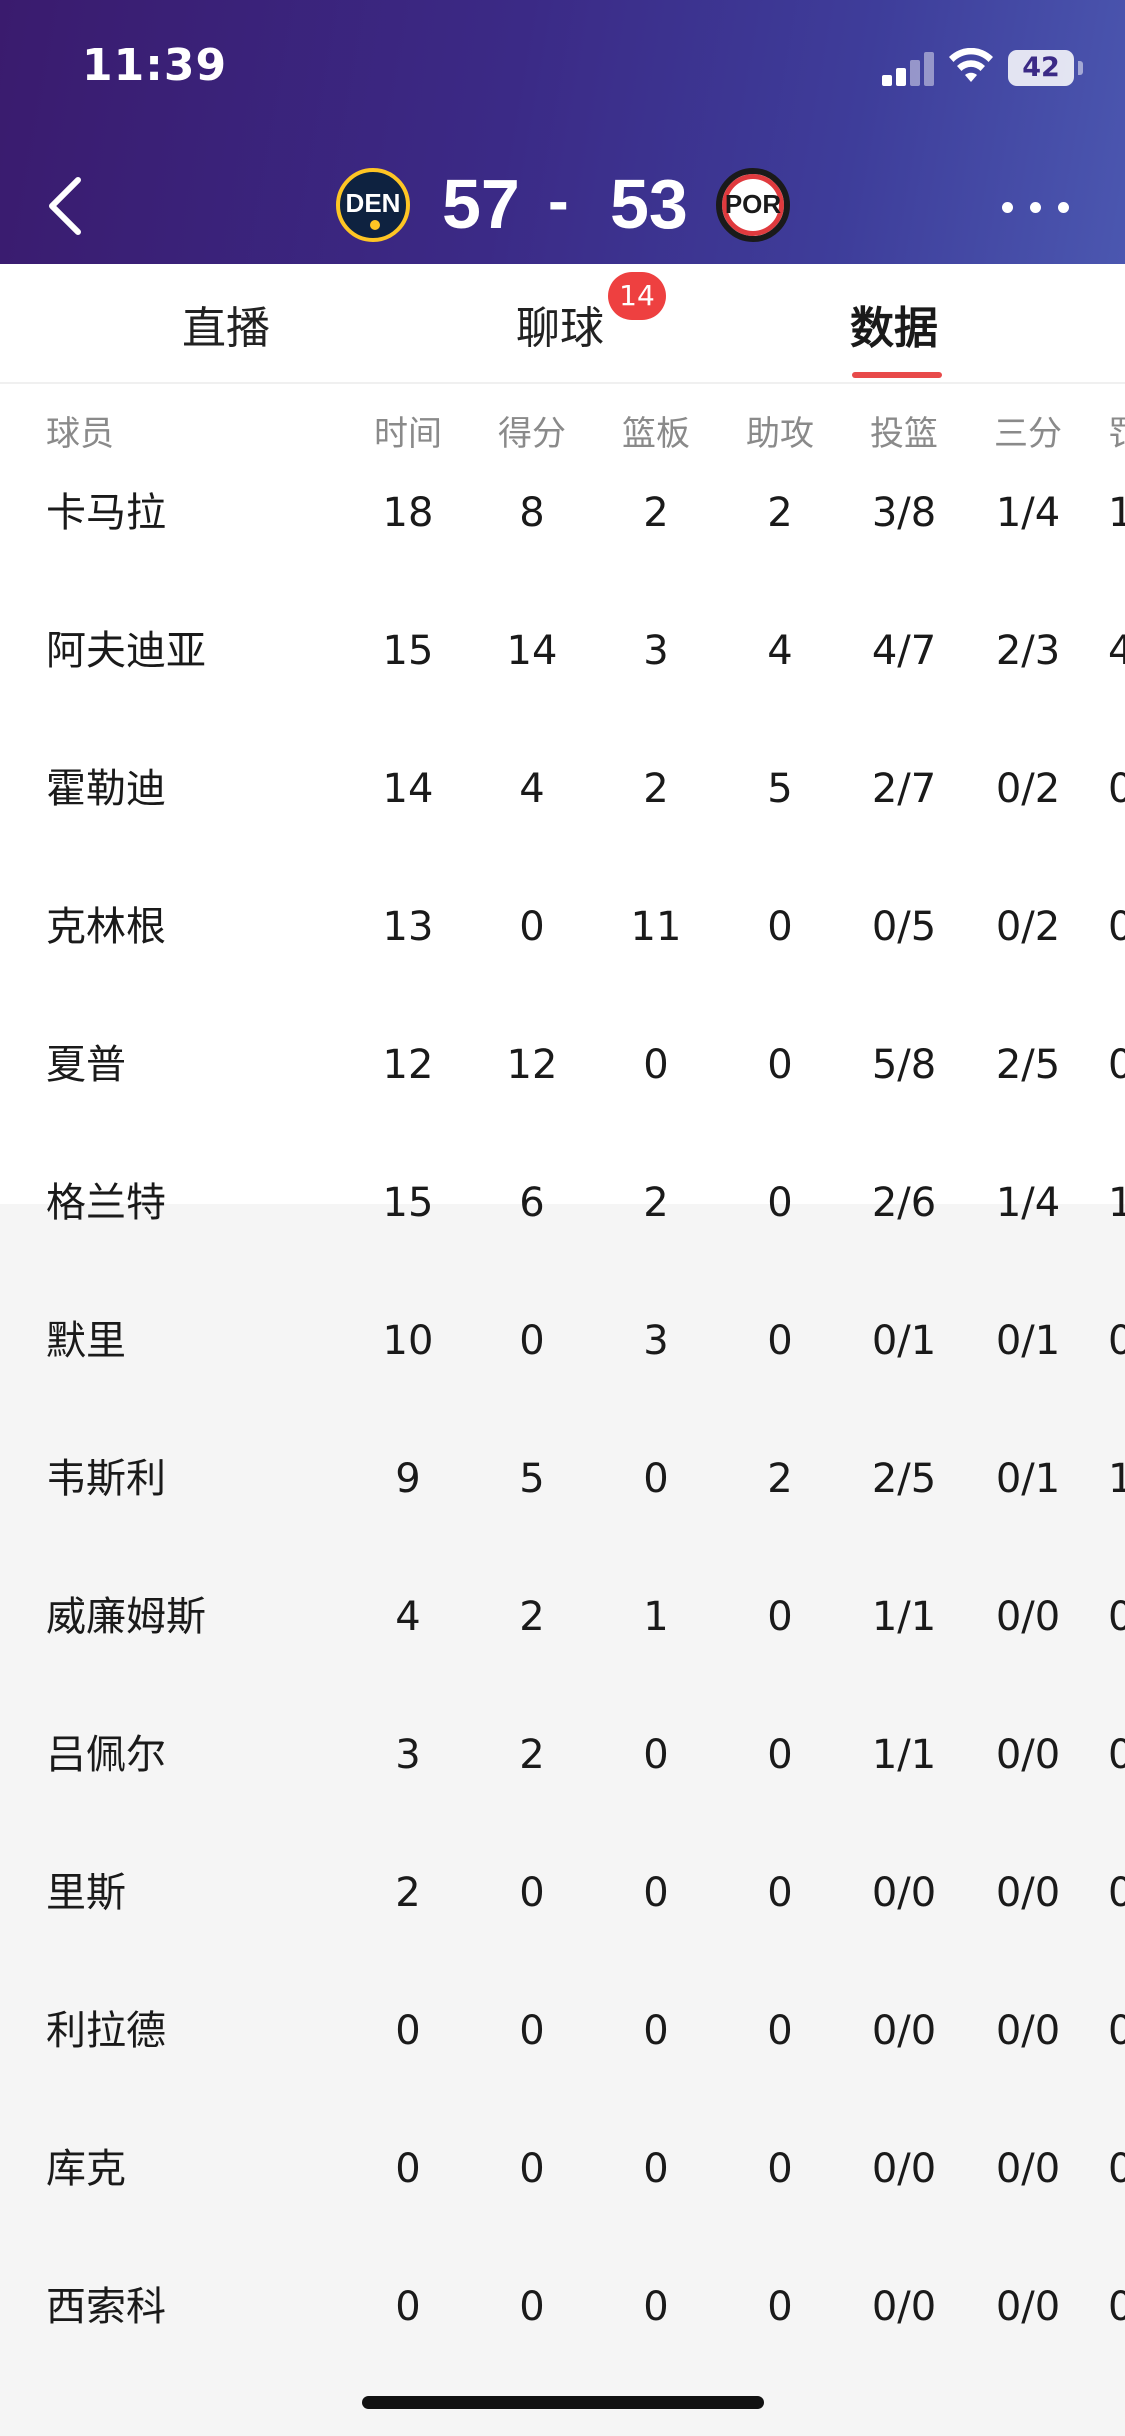 This screenshot has height=2436, width=1125. Describe the element at coordinates (532, 513) in the screenshot. I see `stat-cell: 8` at that location.